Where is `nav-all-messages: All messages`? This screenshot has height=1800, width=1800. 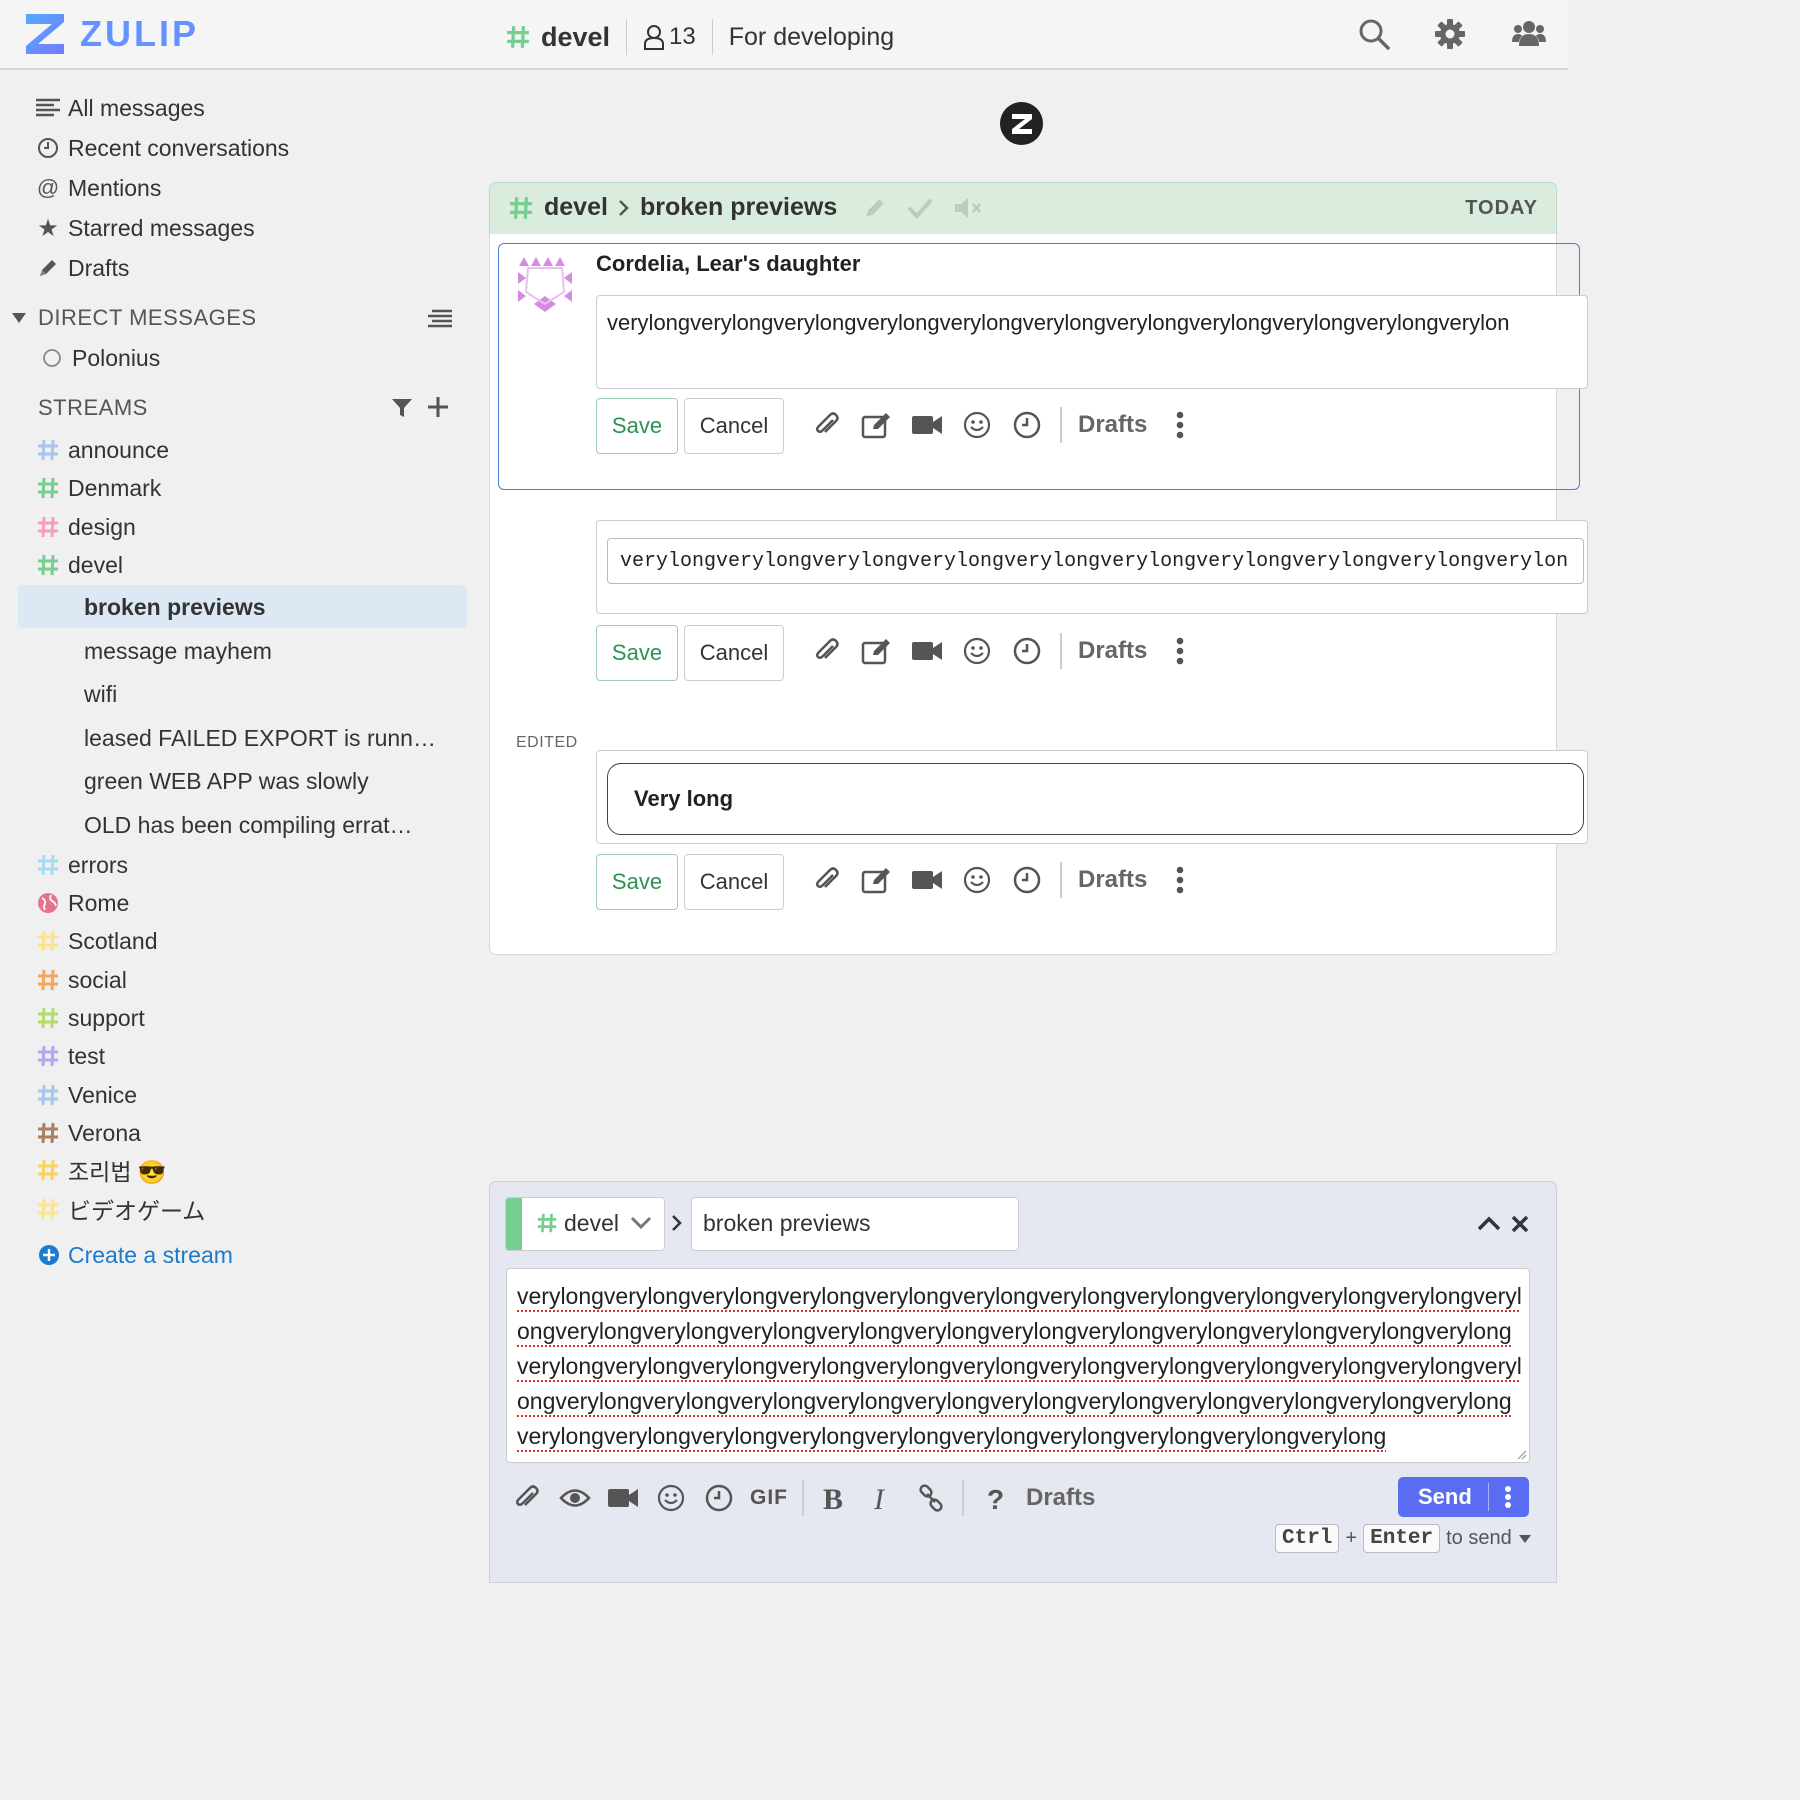
nav-all-messages: All messages is located at coordinates (120, 108).